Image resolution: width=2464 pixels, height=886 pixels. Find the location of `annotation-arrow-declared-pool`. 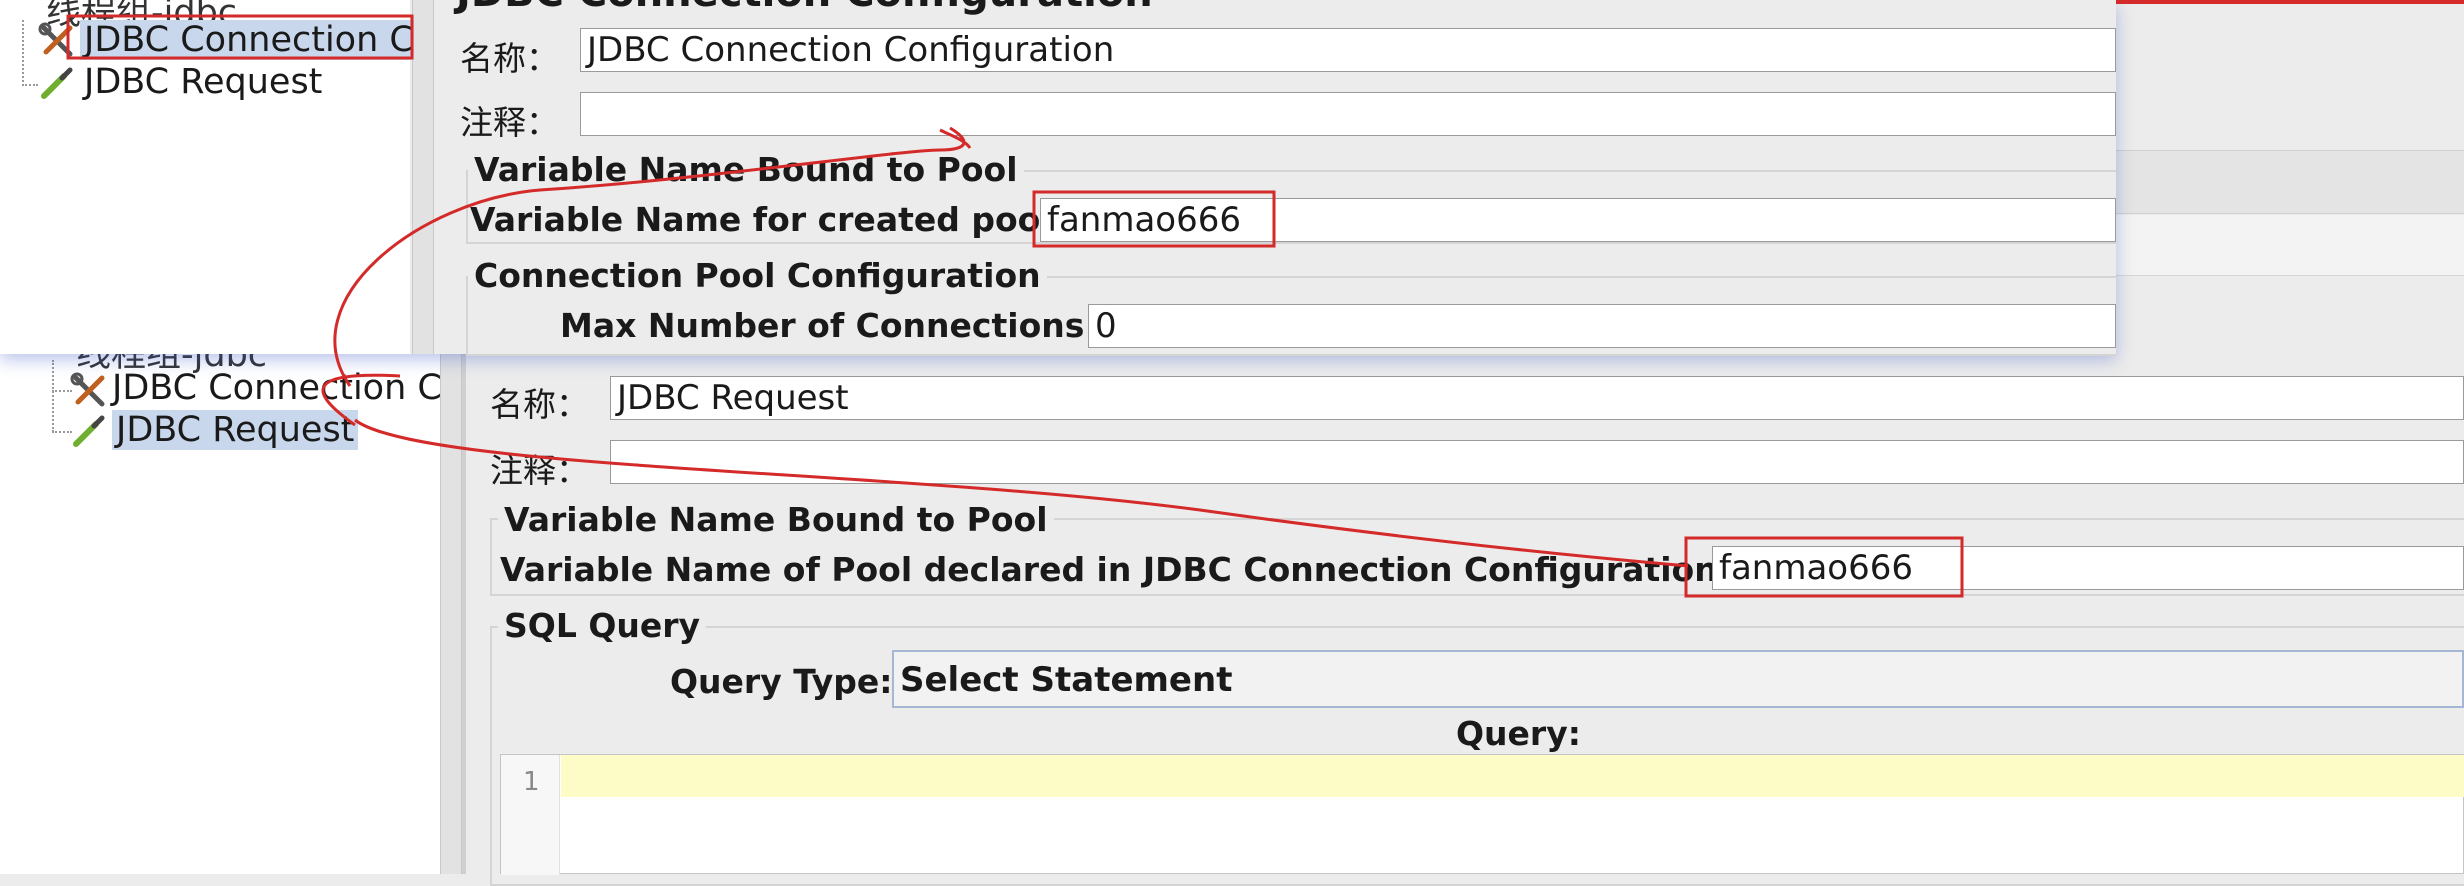

annotation-arrow-declared-pool is located at coordinates (1021, 493).